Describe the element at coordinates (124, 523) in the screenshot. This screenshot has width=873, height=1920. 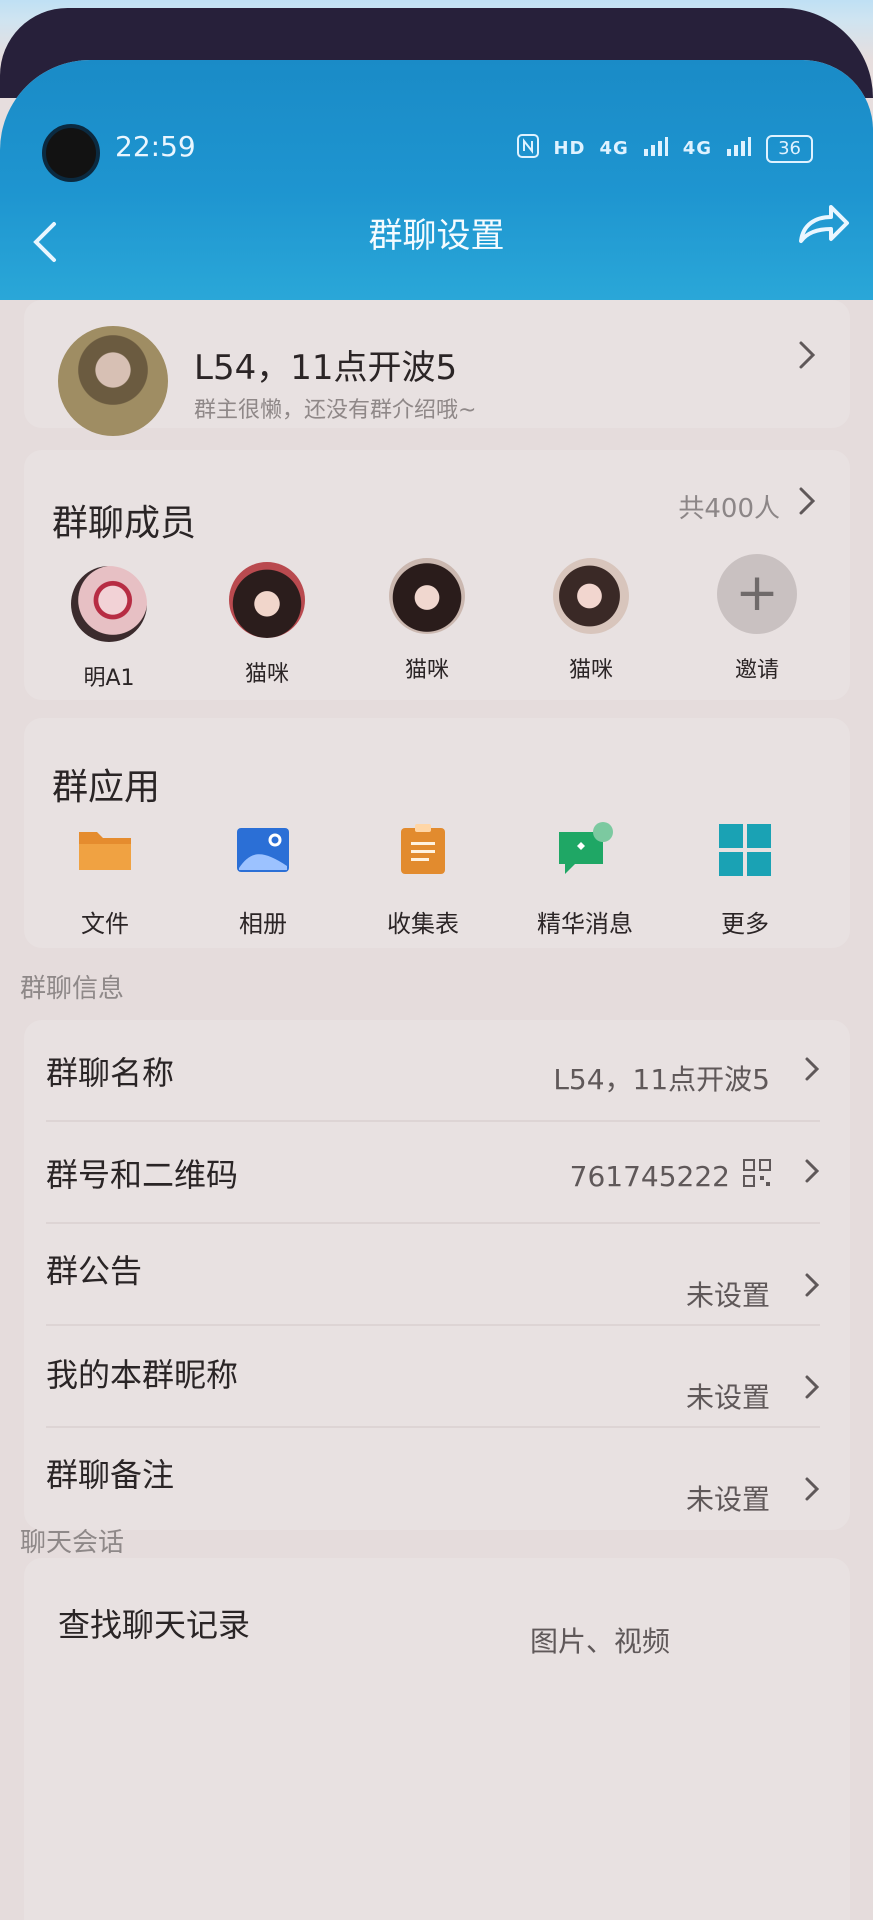
I see `members-title: 群聊成员` at that location.